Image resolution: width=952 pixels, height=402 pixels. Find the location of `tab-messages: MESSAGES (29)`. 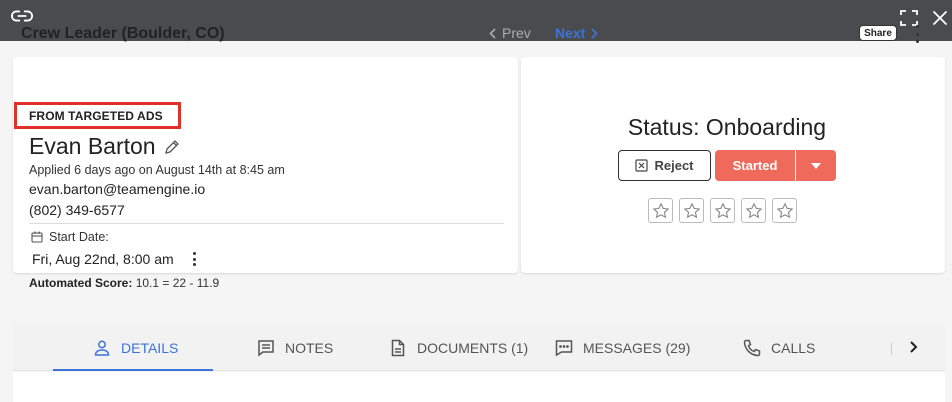

tab-messages: MESSAGES (29) is located at coordinates (622, 347).